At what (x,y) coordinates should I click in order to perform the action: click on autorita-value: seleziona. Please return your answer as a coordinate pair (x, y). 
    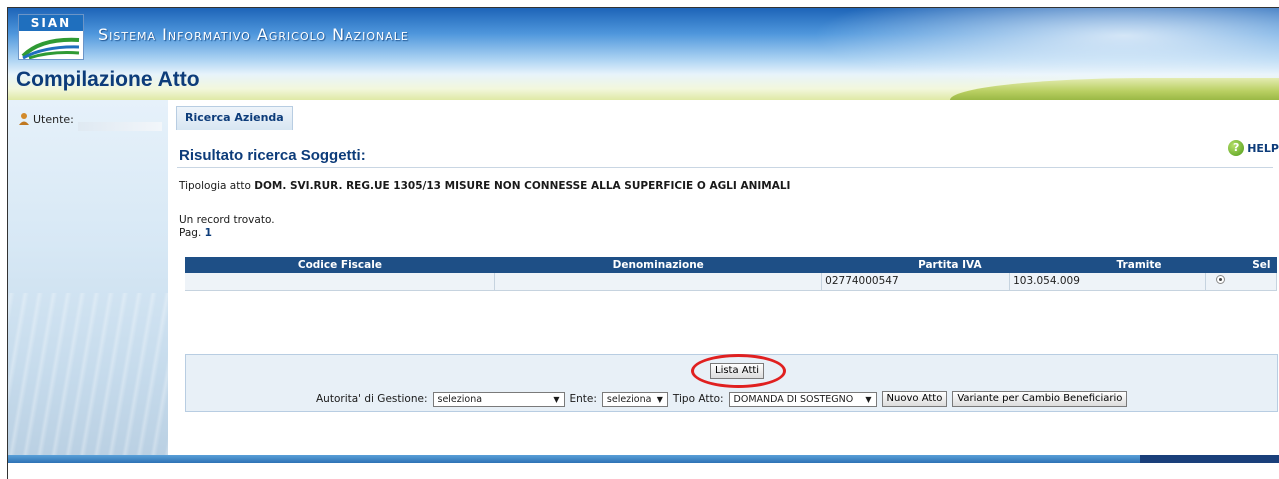
    Looking at the image, I should click on (460, 399).